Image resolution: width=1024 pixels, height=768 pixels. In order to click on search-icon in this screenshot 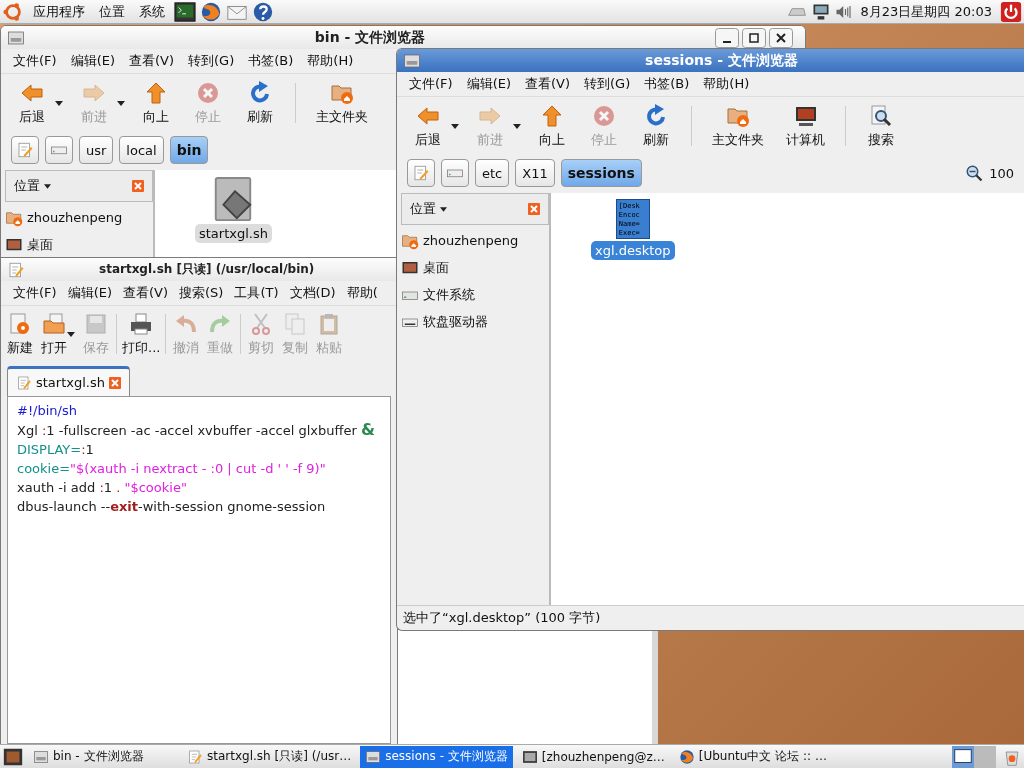, I will do `click(881, 115)`.